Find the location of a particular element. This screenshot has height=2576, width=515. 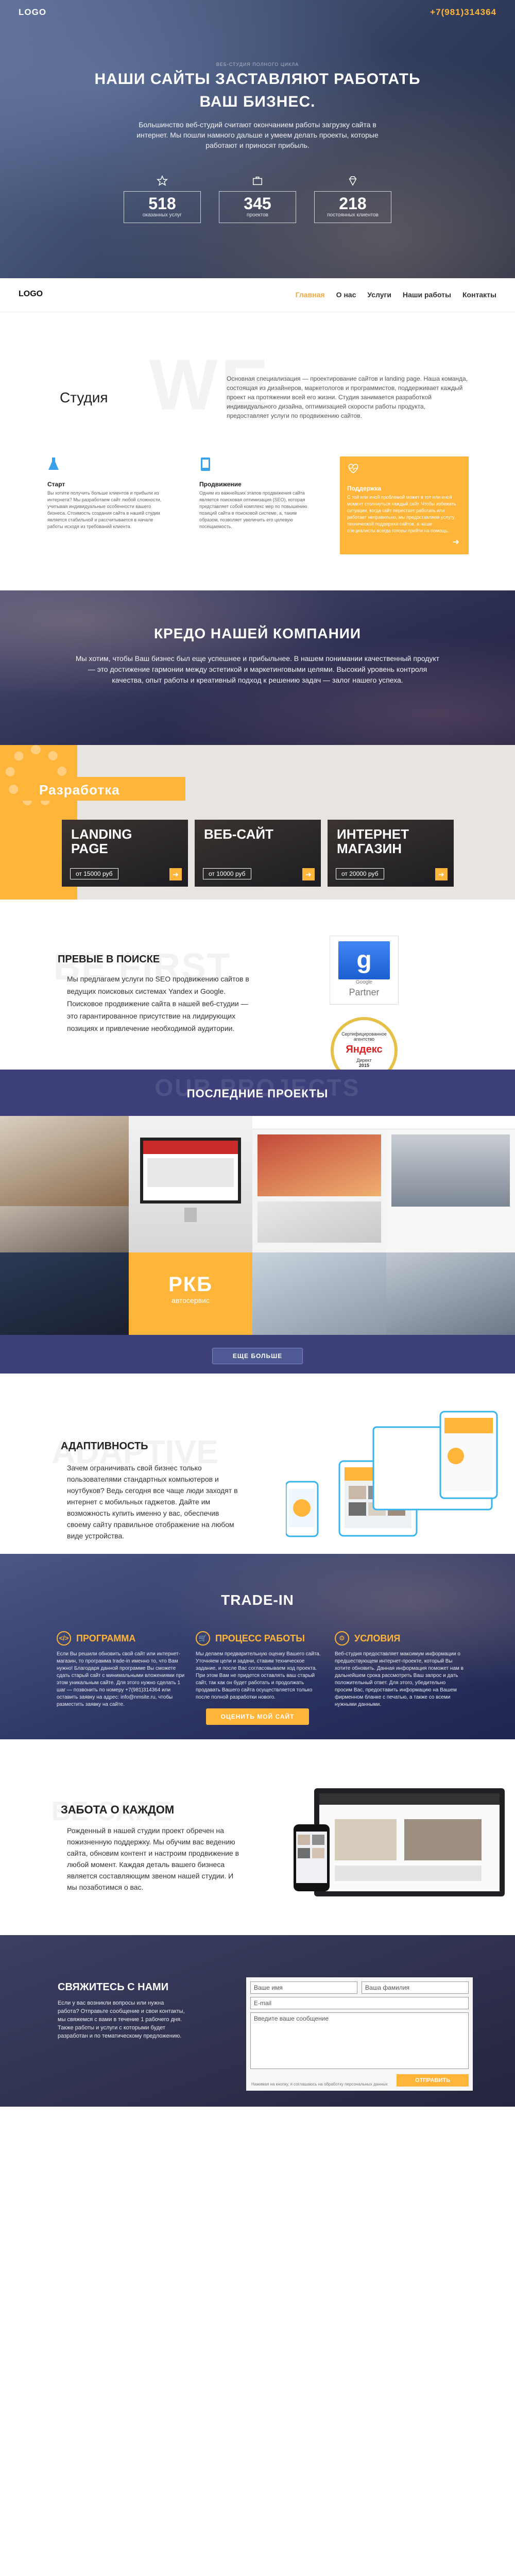

dev-card-price: от 10000 руб is located at coordinates (227, 873).